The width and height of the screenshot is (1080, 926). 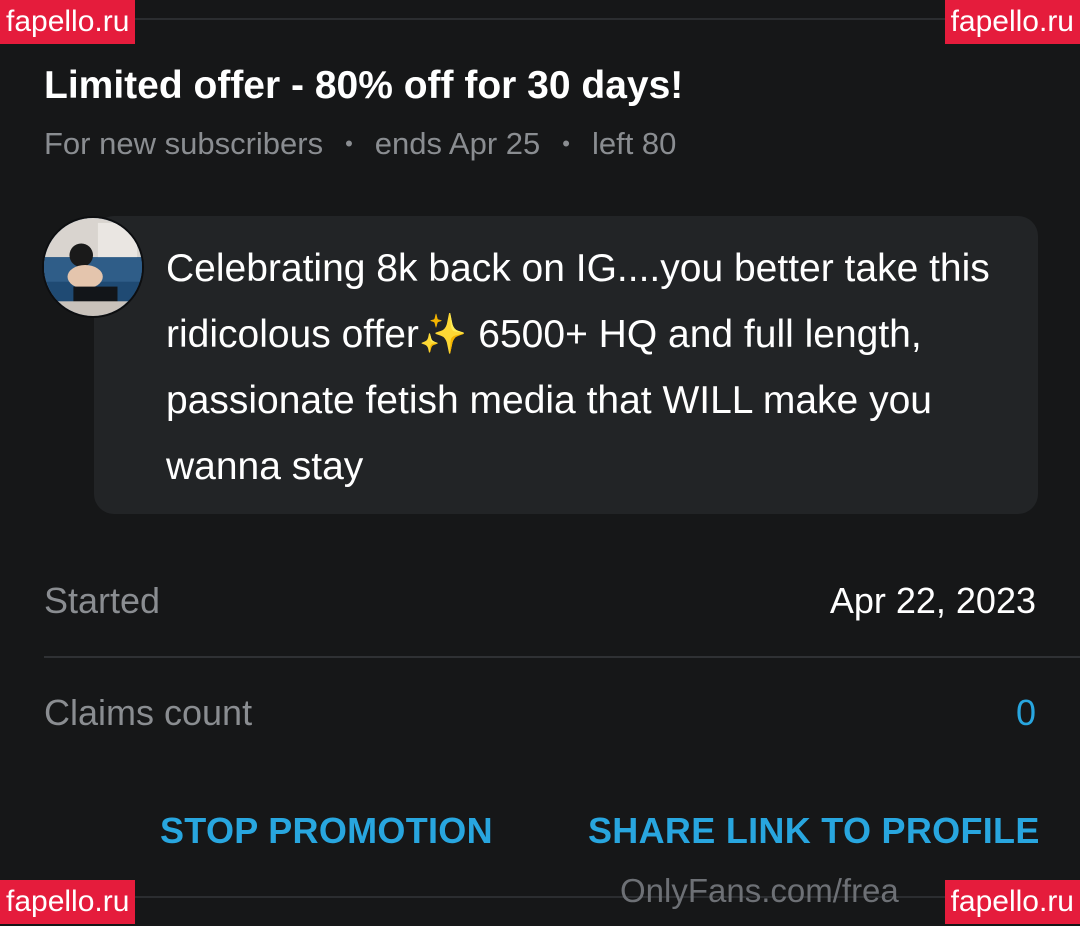 What do you see at coordinates (540, 19) in the screenshot?
I see `top-divider` at bounding box center [540, 19].